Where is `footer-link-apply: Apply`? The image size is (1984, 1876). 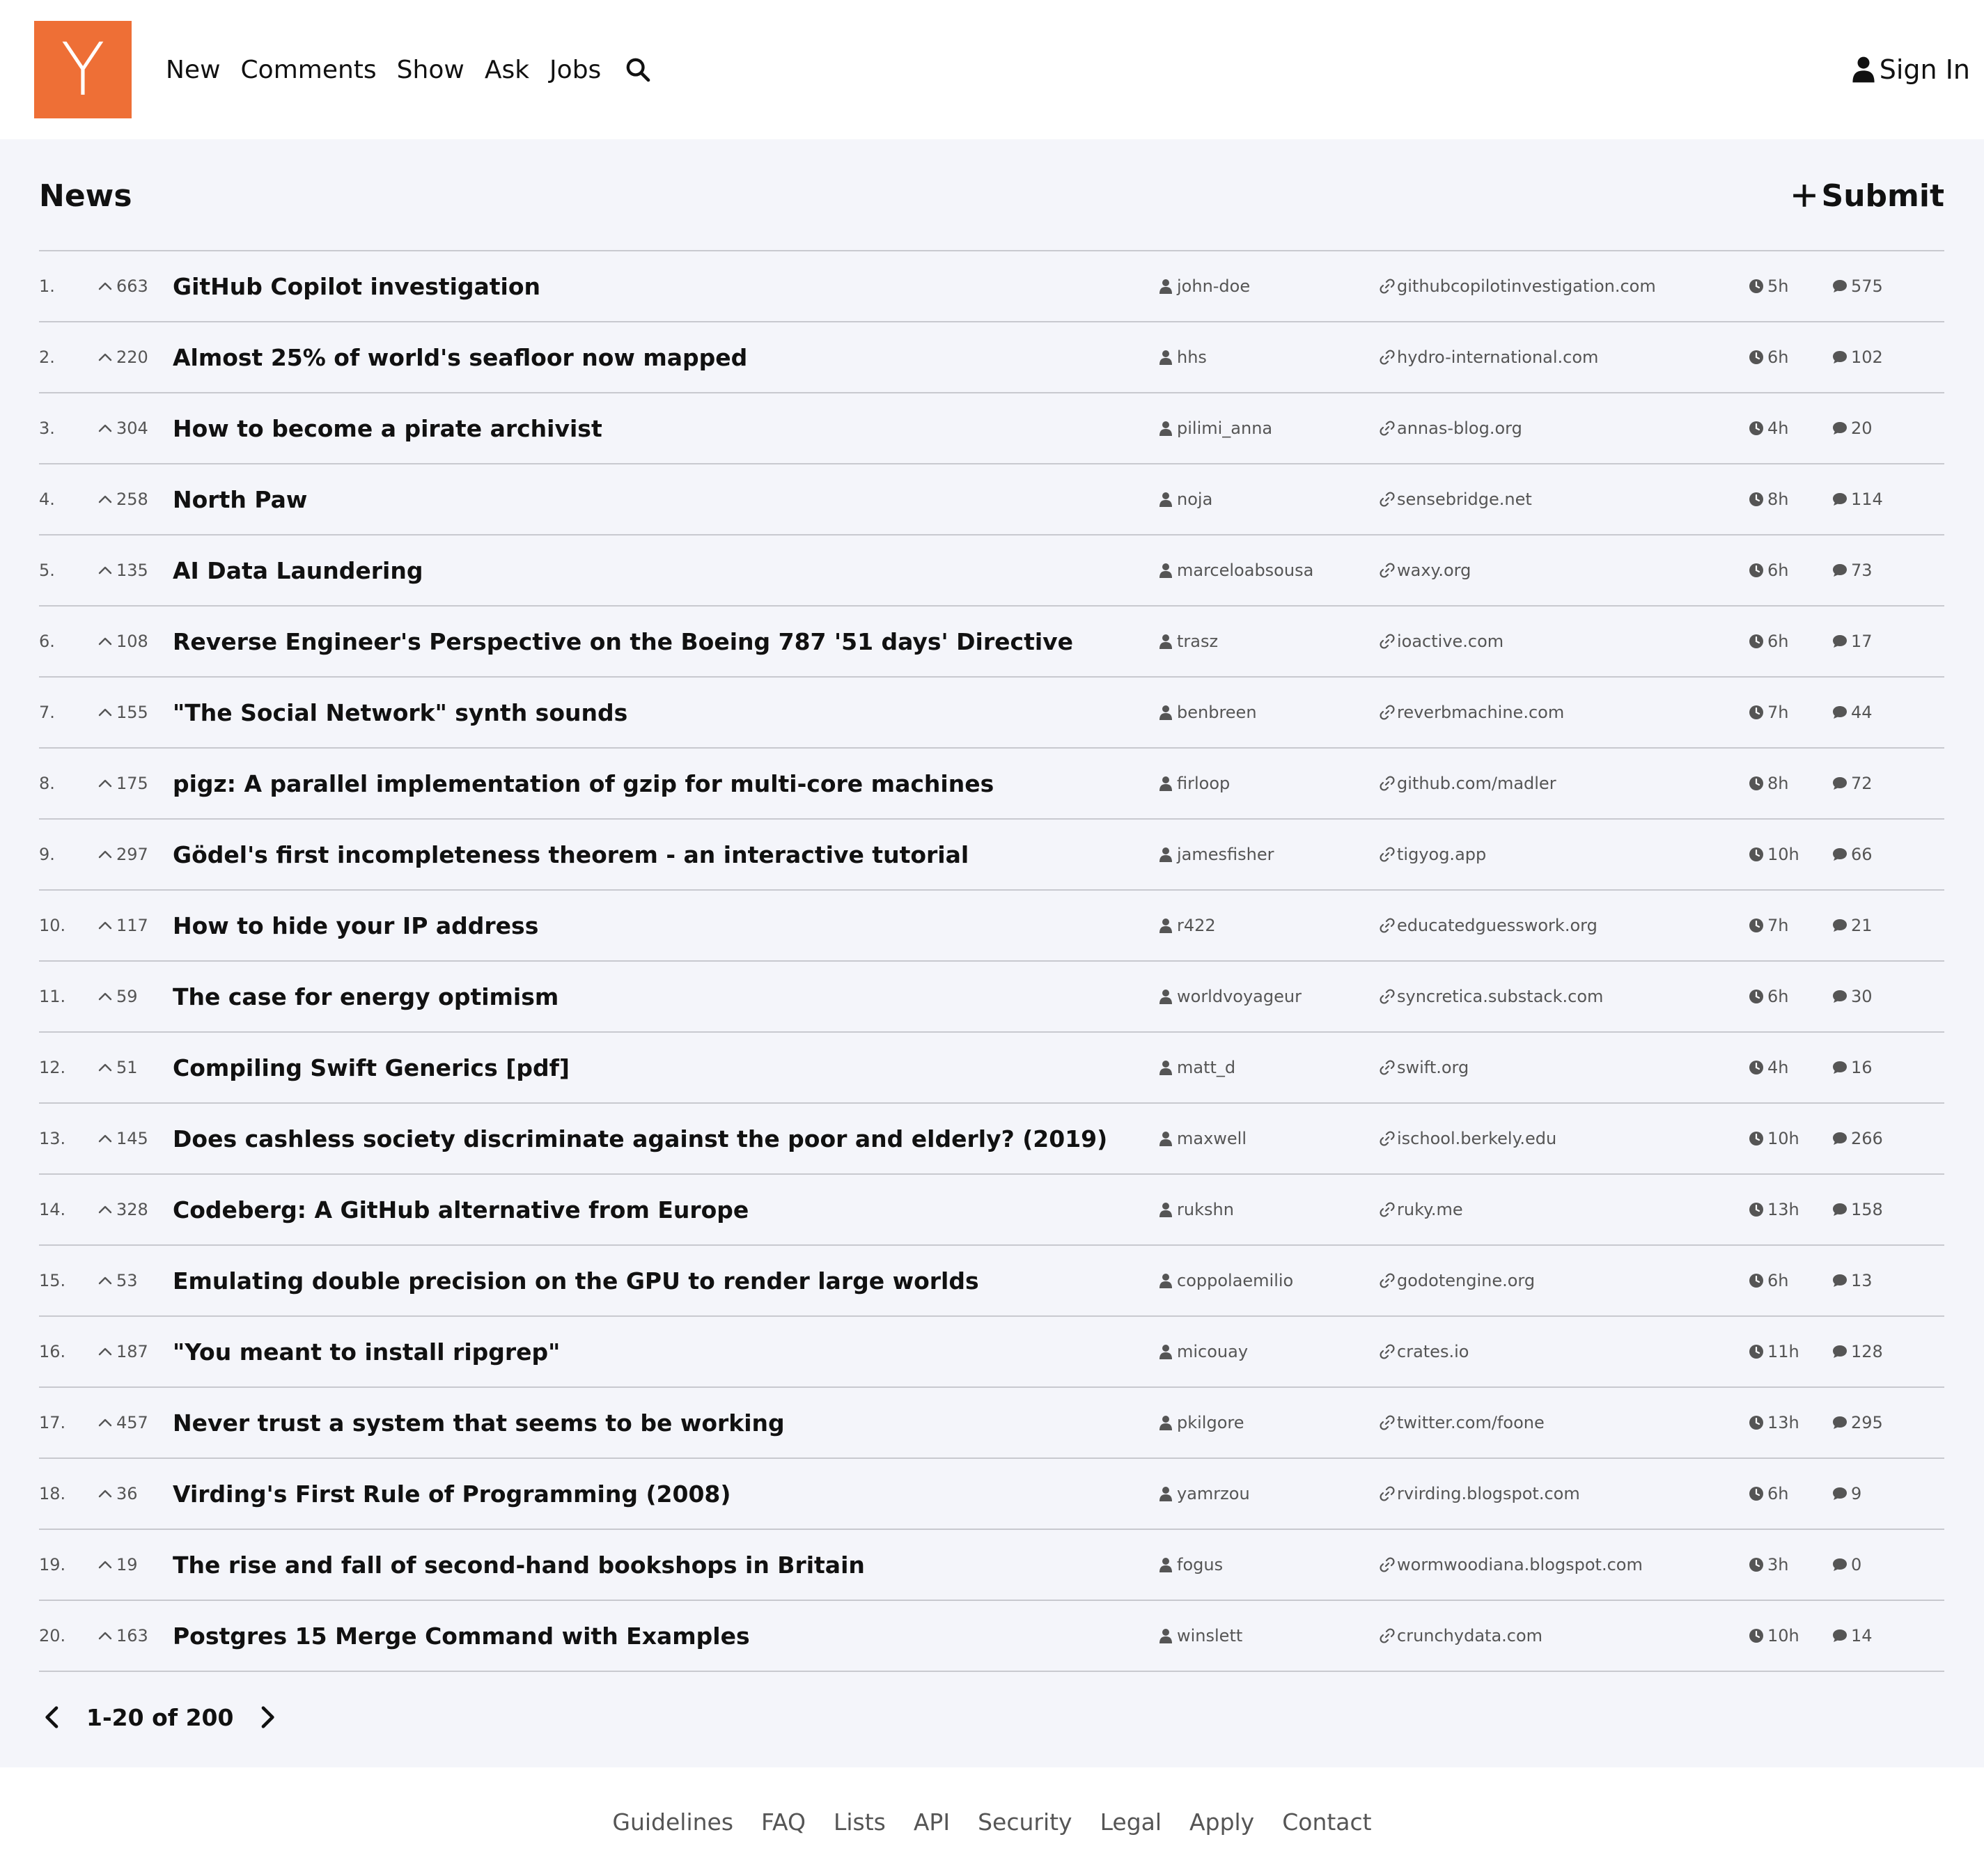 footer-link-apply: Apply is located at coordinates (1221, 1822).